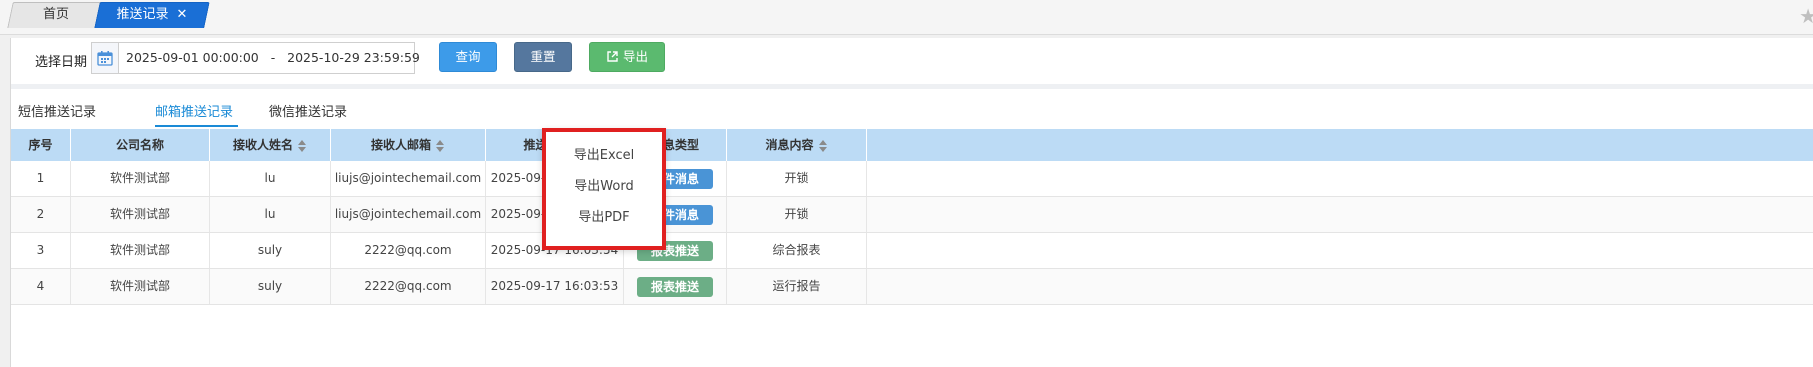 The width and height of the screenshot is (1813, 367). I want to click on tab-bar: 首页 推送记录 ✕ ★, so click(906, 17).